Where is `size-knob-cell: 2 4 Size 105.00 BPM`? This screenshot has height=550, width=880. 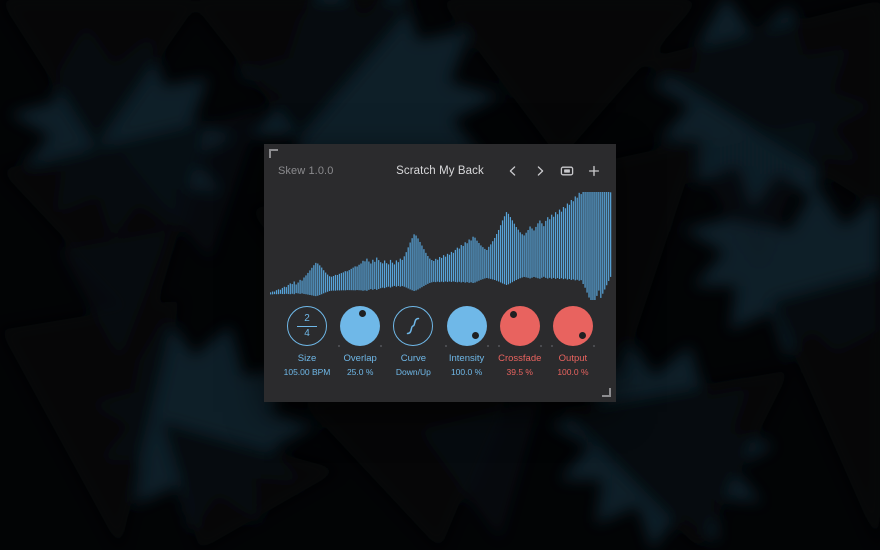
size-knob-cell: 2 4 Size 105.00 BPM is located at coordinates (307, 341).